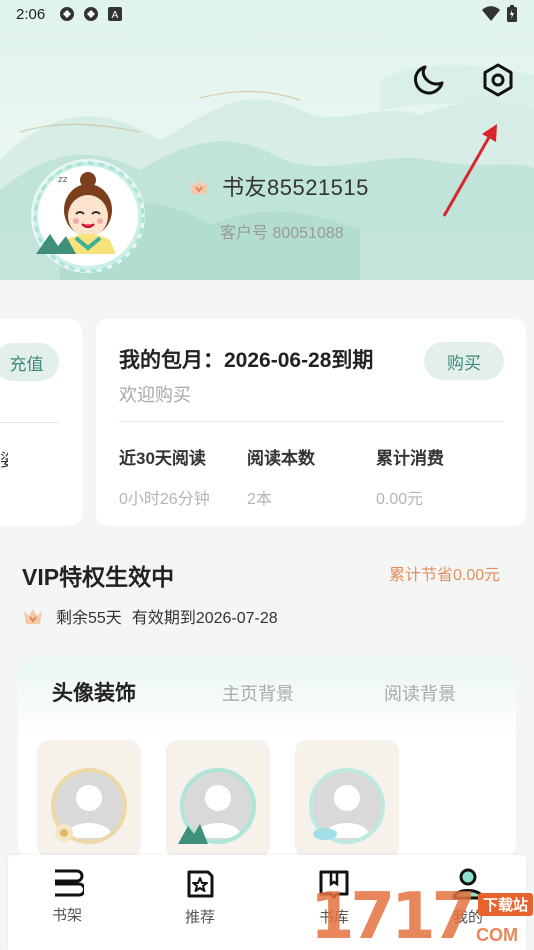 The height and width of the screenshot is (950, 534). I want to click on username: 书友85521515, so click(295, 187).